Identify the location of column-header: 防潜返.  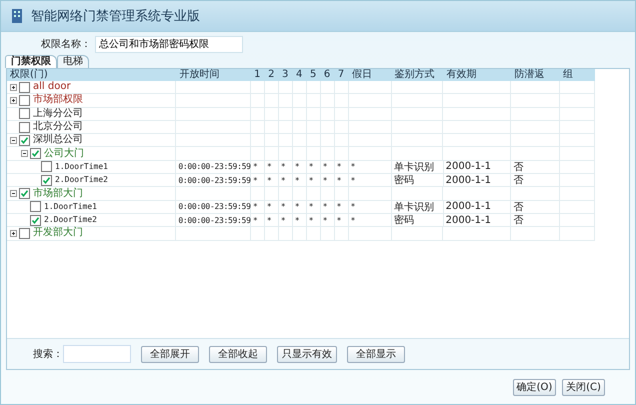
(535, 75).